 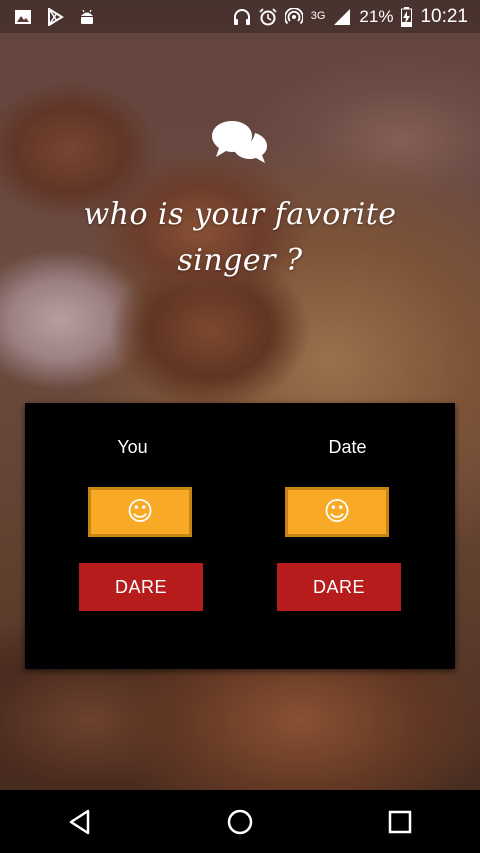 I want to click on navigation-bar, so click(x=240, y=821).